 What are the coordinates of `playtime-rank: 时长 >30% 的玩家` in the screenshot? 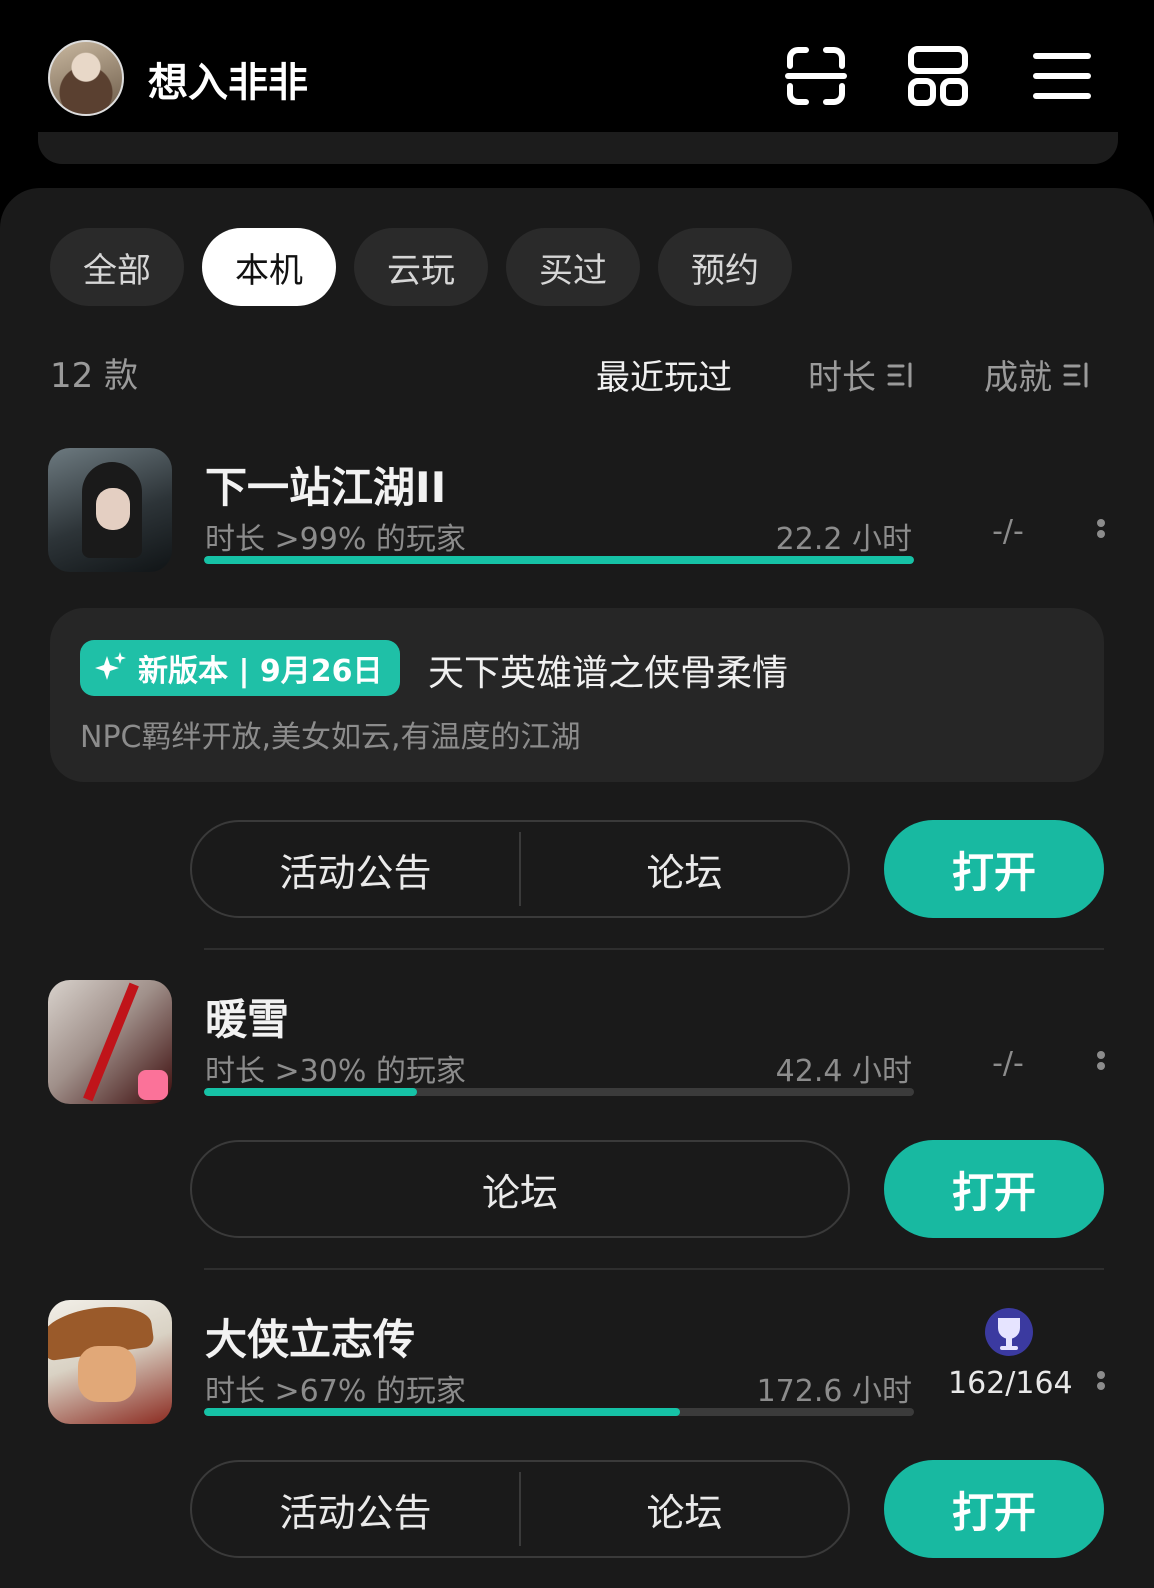 It's located at (335, 1071).